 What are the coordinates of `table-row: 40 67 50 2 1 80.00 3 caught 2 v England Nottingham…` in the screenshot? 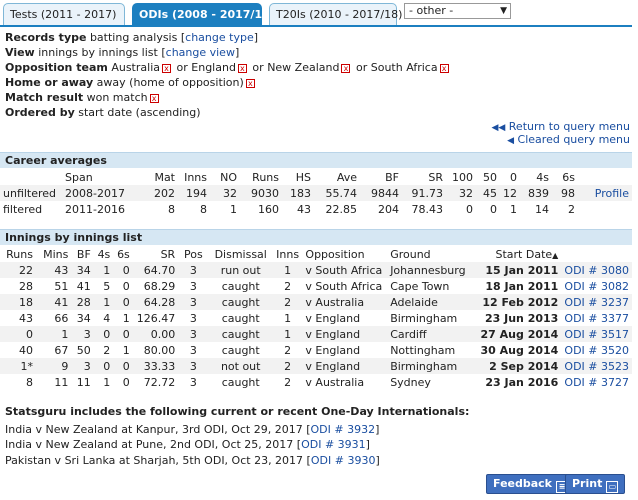 It's located at (316, 350).